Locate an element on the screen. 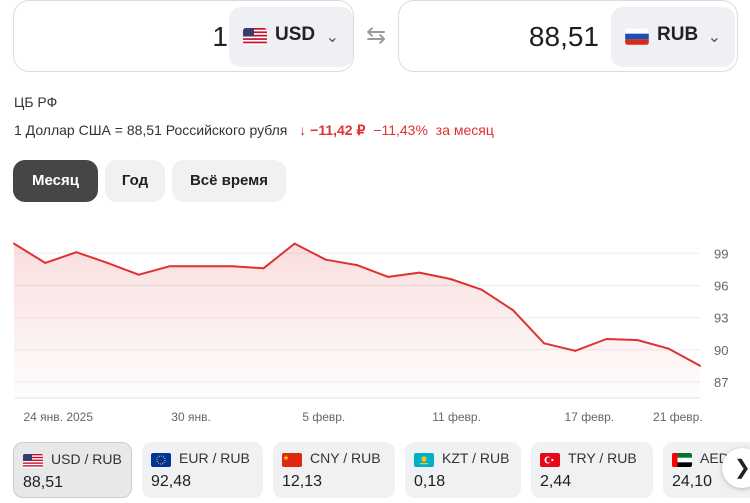  x-tick-label: 24 янв. 2025 is located at coordinates (58, 417).